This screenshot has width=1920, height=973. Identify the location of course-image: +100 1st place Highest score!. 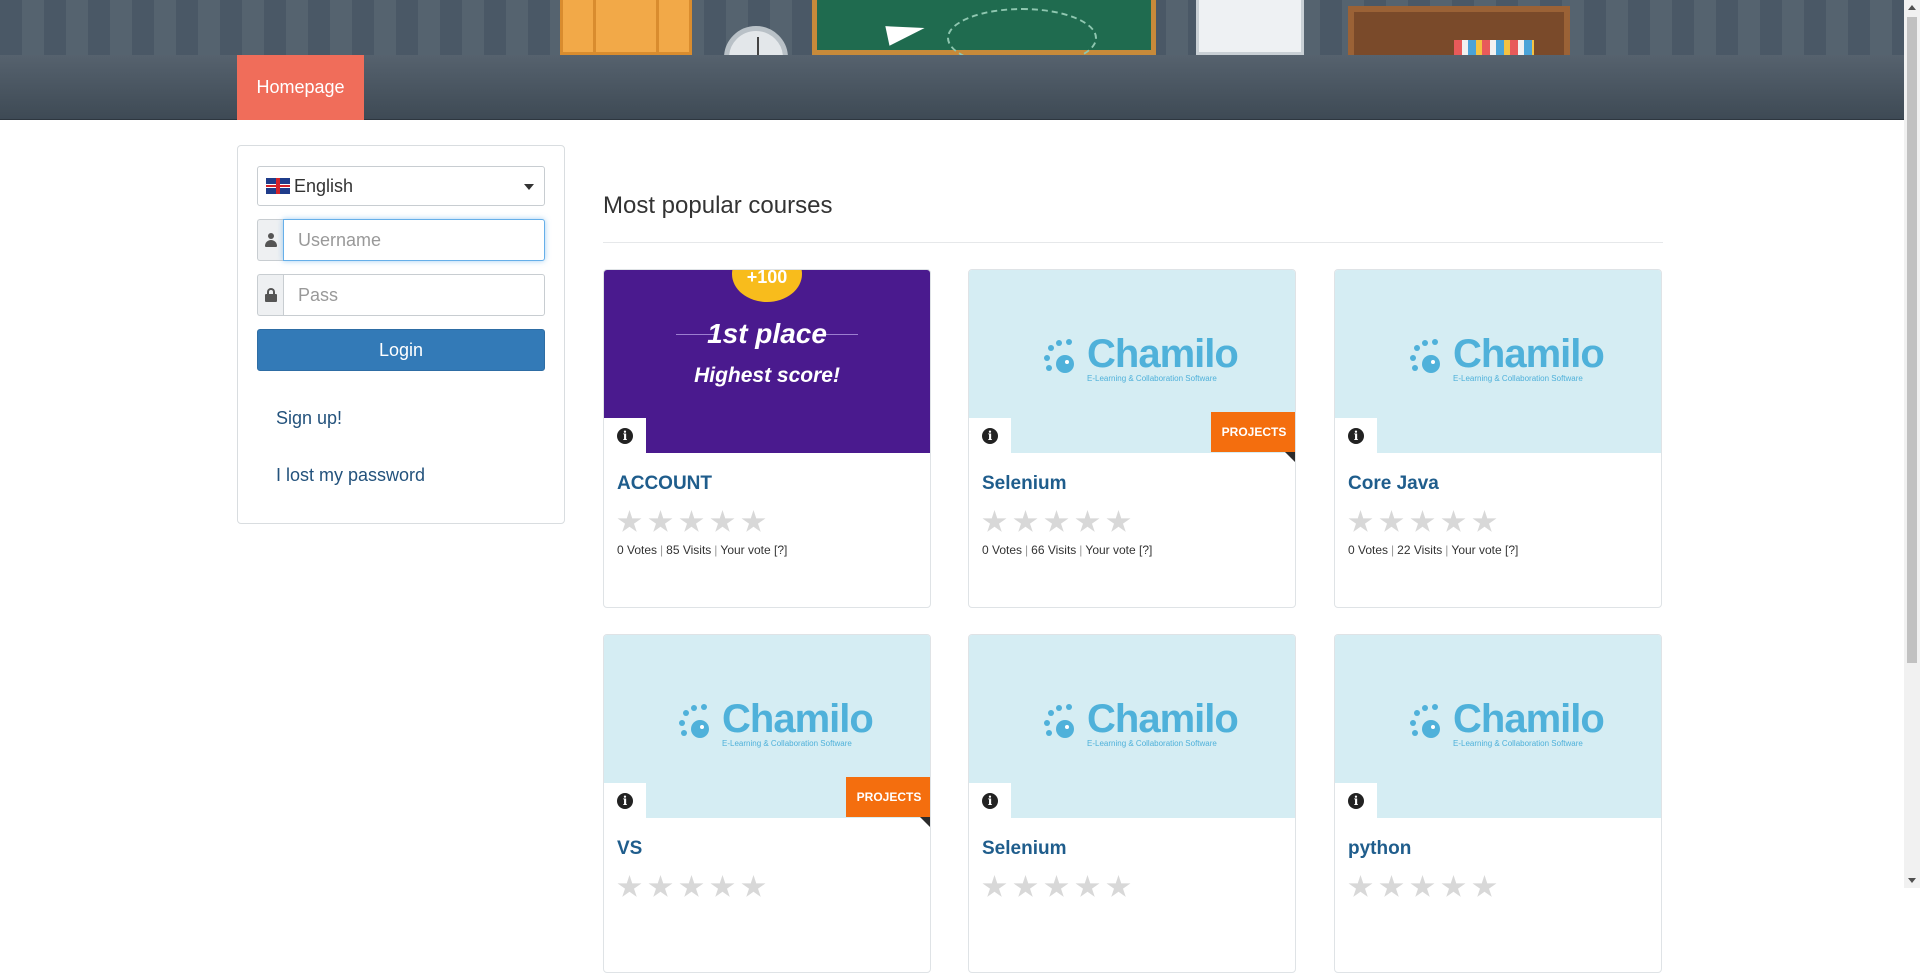
(767, 361).